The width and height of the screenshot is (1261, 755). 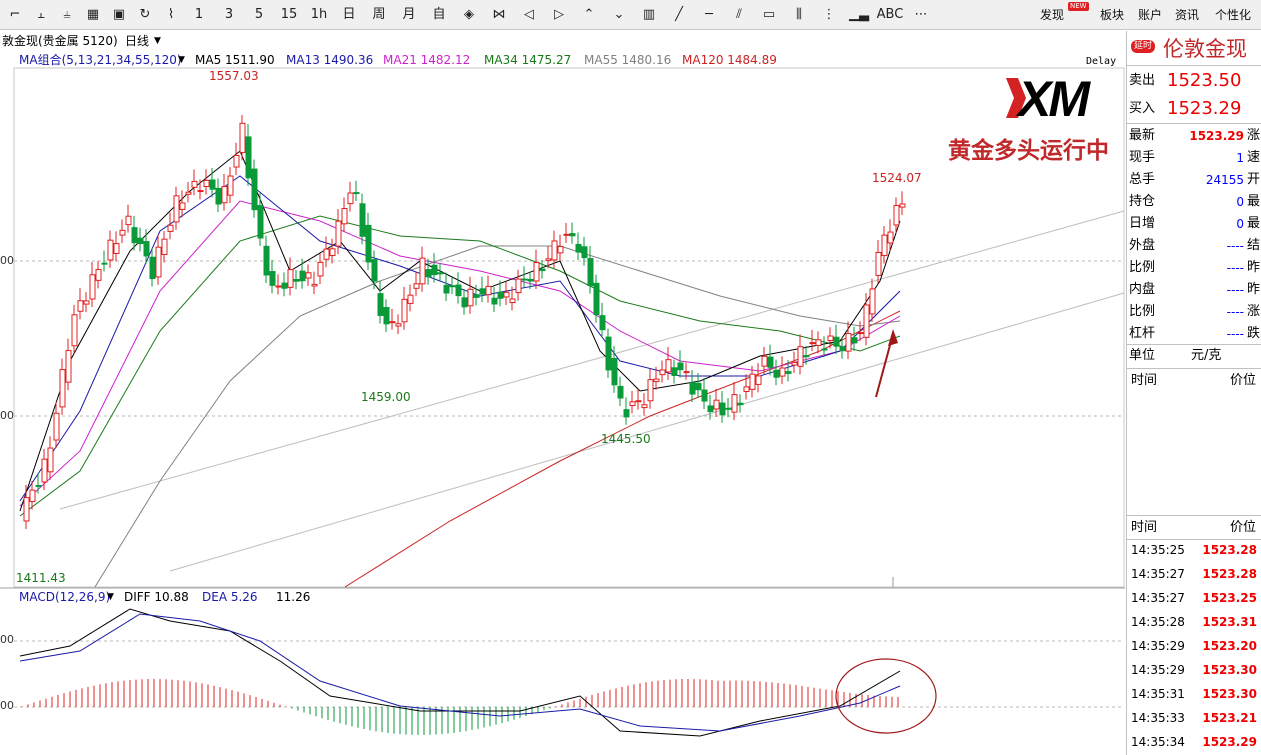 What do you see at coordinates (1112, 15) in the screenshot?
I see `menu-1: 板块` at bounding box center [1112, 15].